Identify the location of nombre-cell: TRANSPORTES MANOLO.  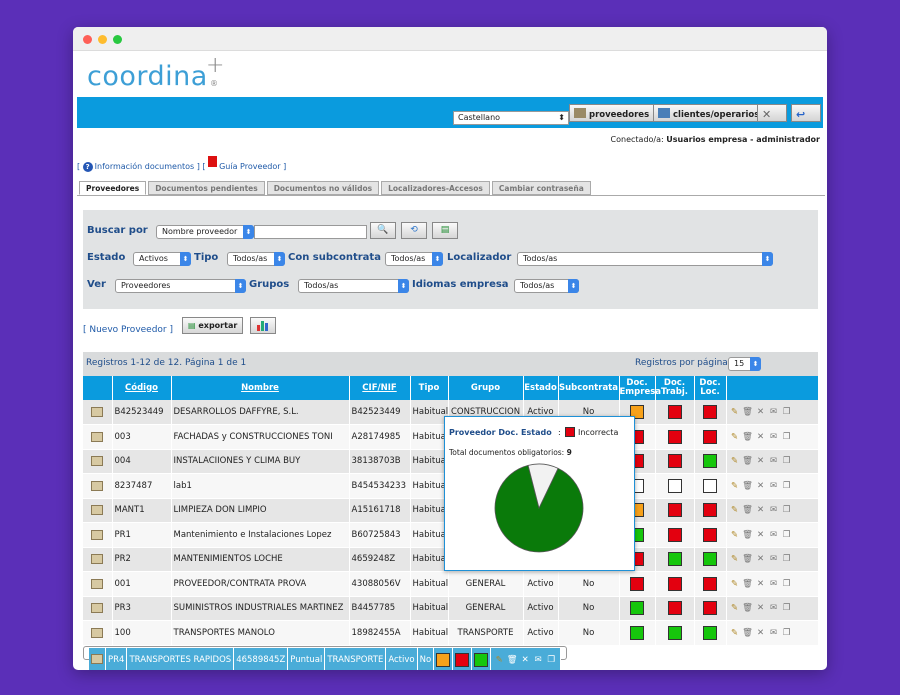
(260, 633).